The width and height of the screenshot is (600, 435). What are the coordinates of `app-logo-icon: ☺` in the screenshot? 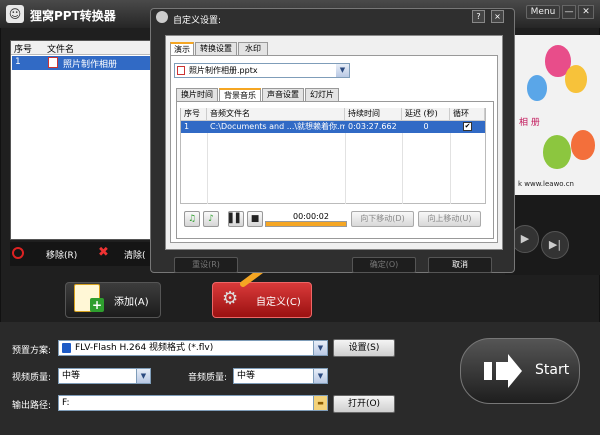 It's located at (15, 14).